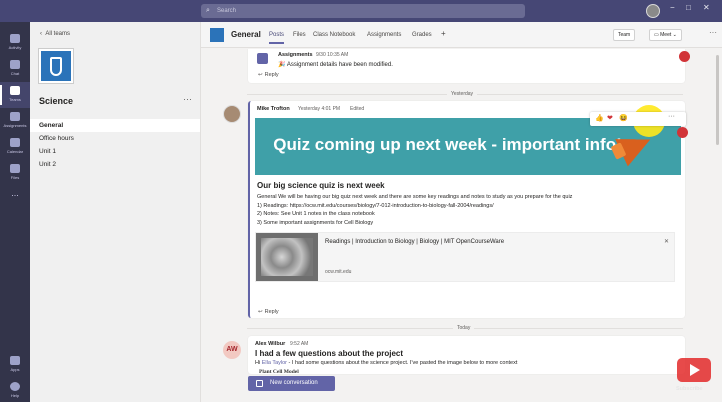 Image resolution: width=722 pixels, height=402 pixels. What do you see at coordinates (299, 35) in the screenshot?
I see `tab-files: Files` at bounding box center [299, 35].